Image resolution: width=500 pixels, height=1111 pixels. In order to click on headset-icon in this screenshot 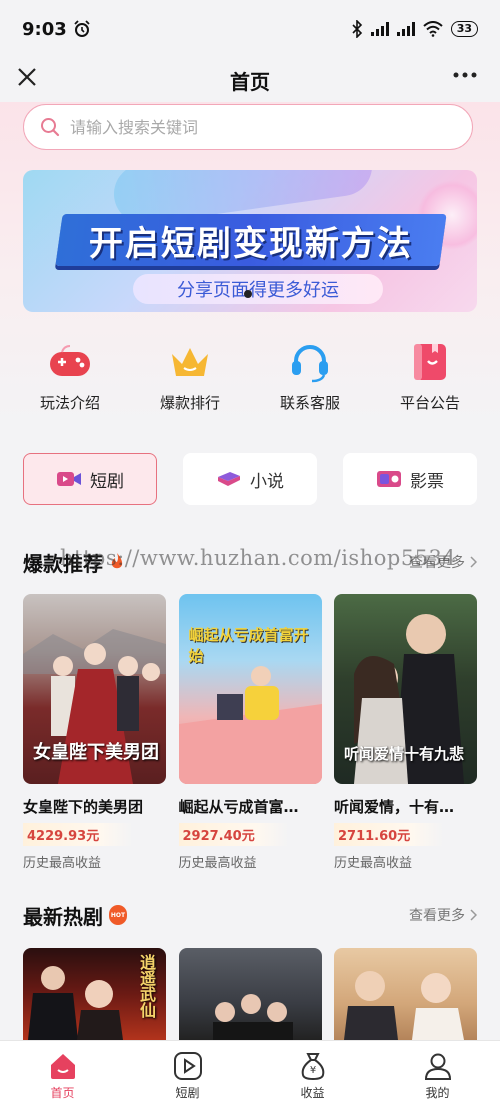, I will do `click(310, 362)`.